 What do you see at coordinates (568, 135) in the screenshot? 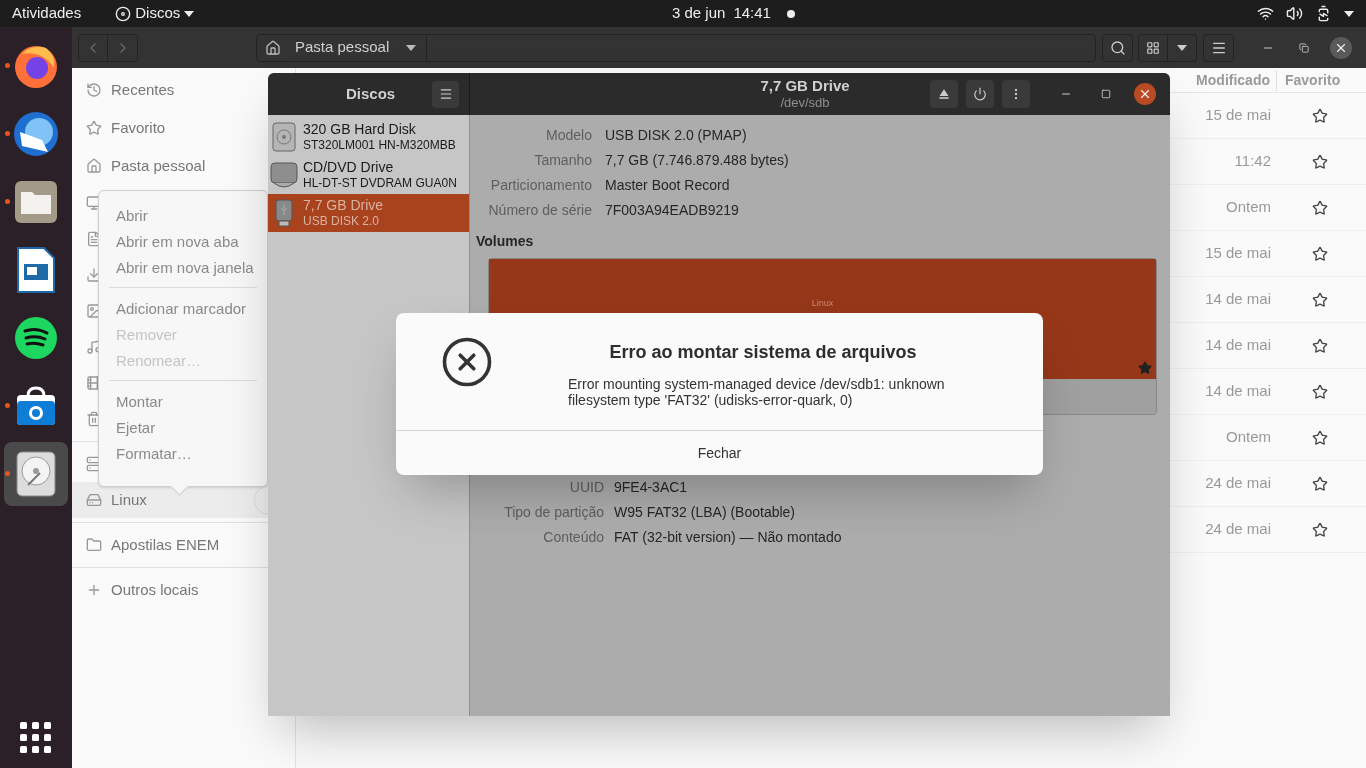
I see `field-label: Modelo` at bounding box center [568, 135].